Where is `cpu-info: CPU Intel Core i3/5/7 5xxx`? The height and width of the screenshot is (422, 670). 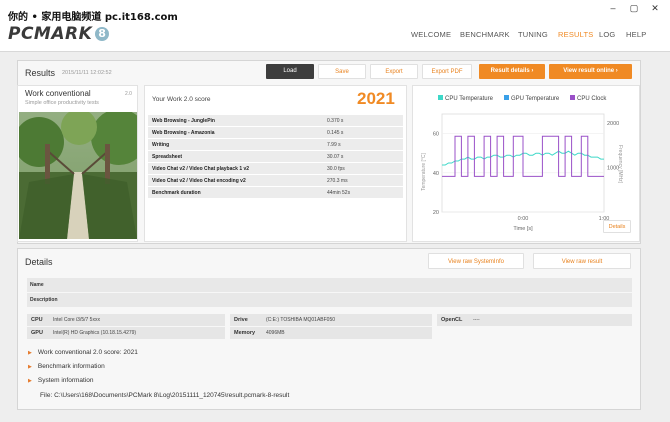
cpu-info: CPU Intel Core i3/5/7 5xxx is located at coordinates (126, 320).